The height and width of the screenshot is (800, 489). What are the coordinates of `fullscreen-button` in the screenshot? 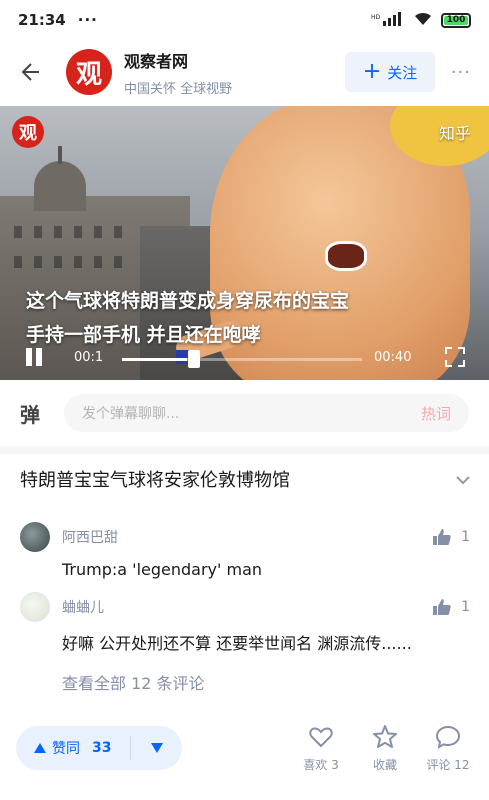 It's located at (455, 357).